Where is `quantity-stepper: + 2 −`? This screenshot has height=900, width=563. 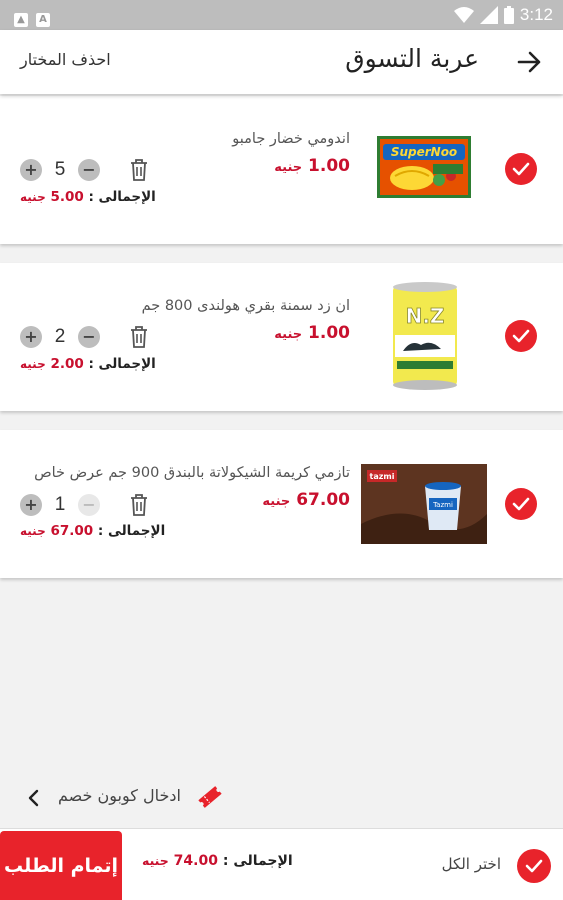 quantity-stepper: + 2 − is located at coordinates (85, 337).